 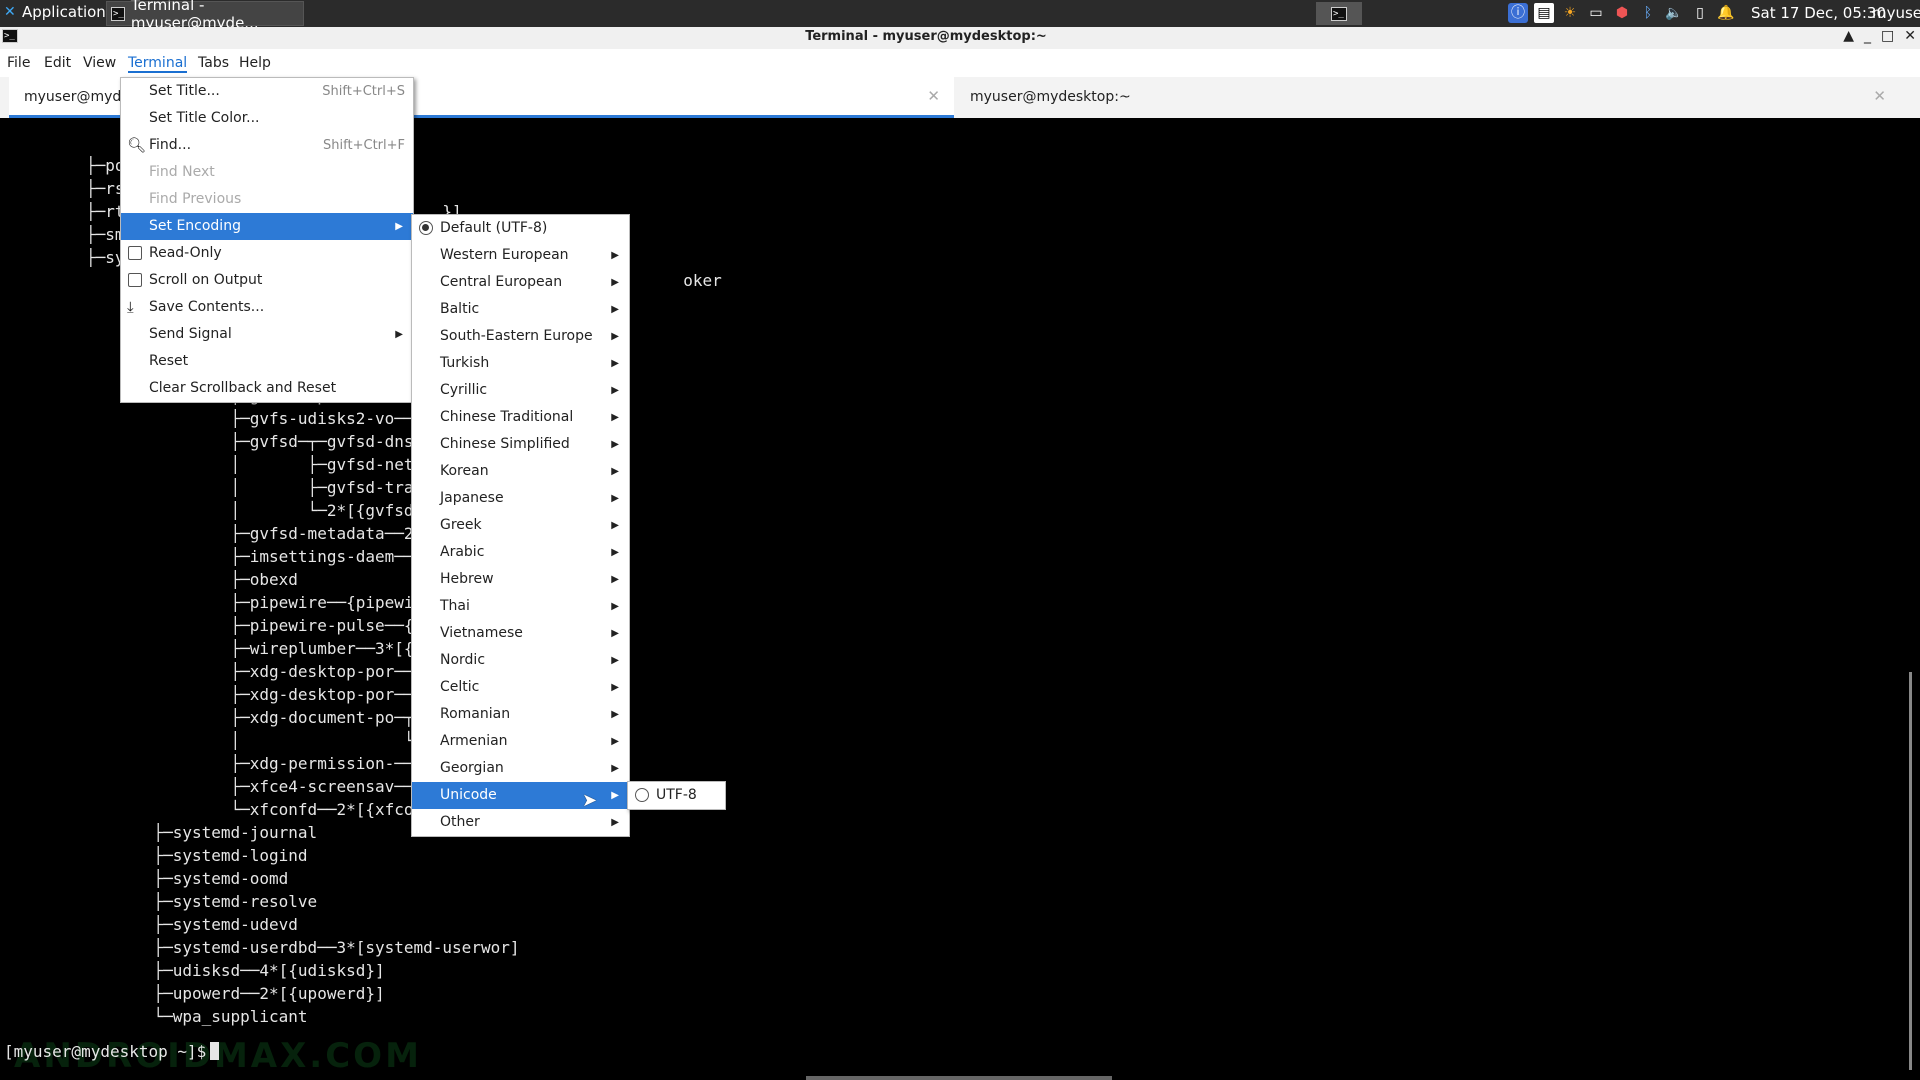 I want to click on menu-view: View, so click(x=99, y=63).